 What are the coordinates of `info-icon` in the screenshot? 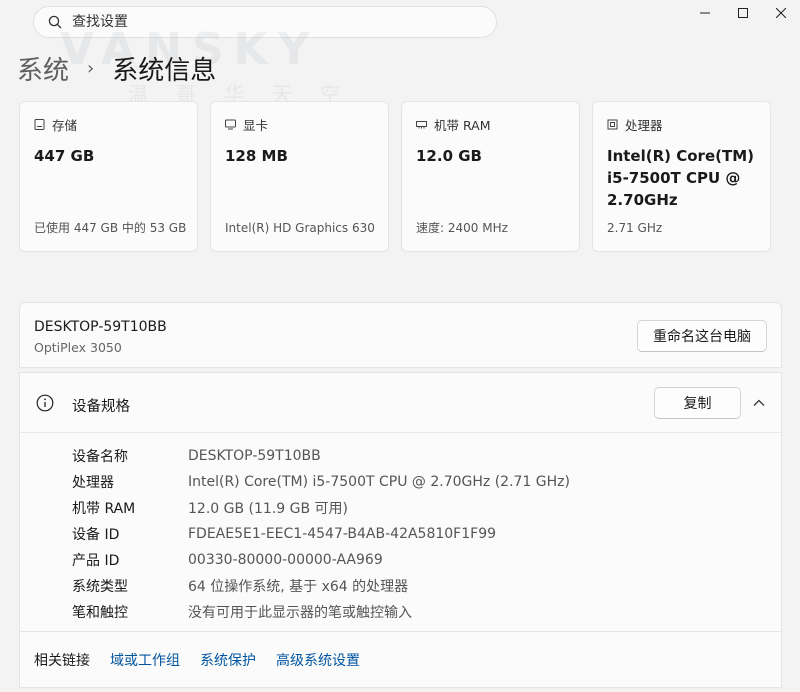 It's located at (45, 403).